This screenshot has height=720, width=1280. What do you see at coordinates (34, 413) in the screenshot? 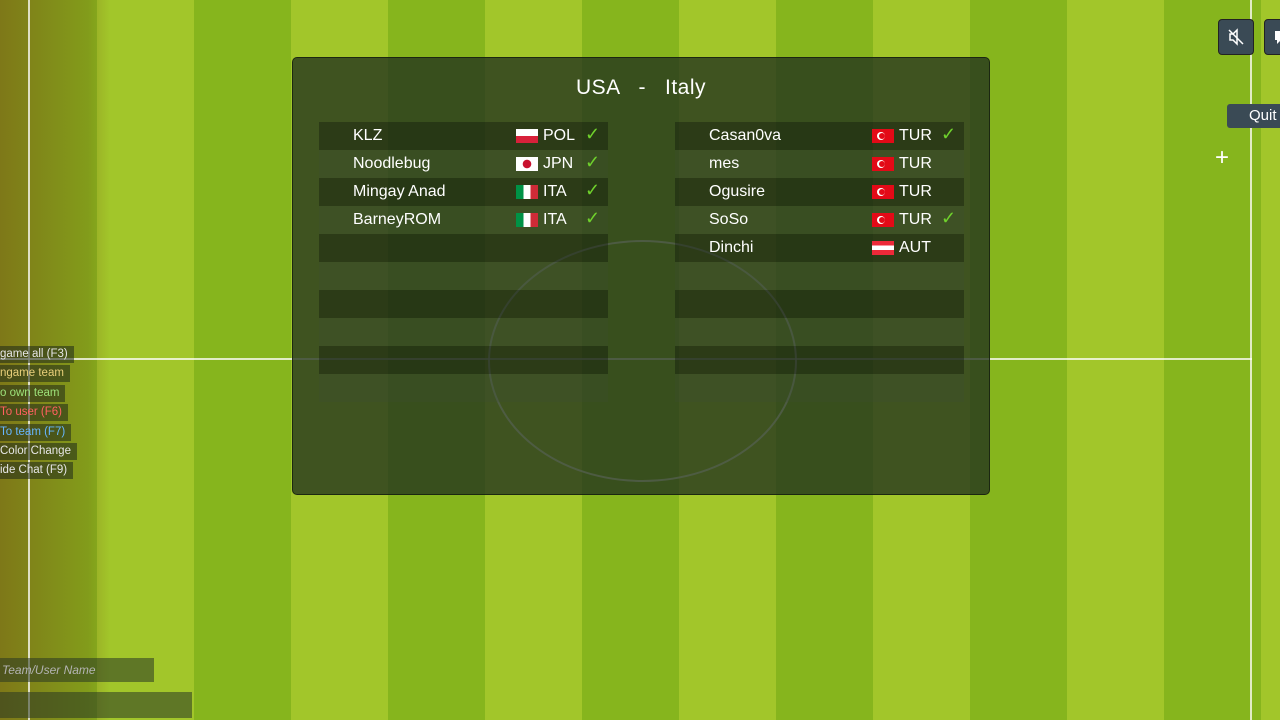
I see `chat-option-to-user: To user (F6)` at bounding box center [34, 413].